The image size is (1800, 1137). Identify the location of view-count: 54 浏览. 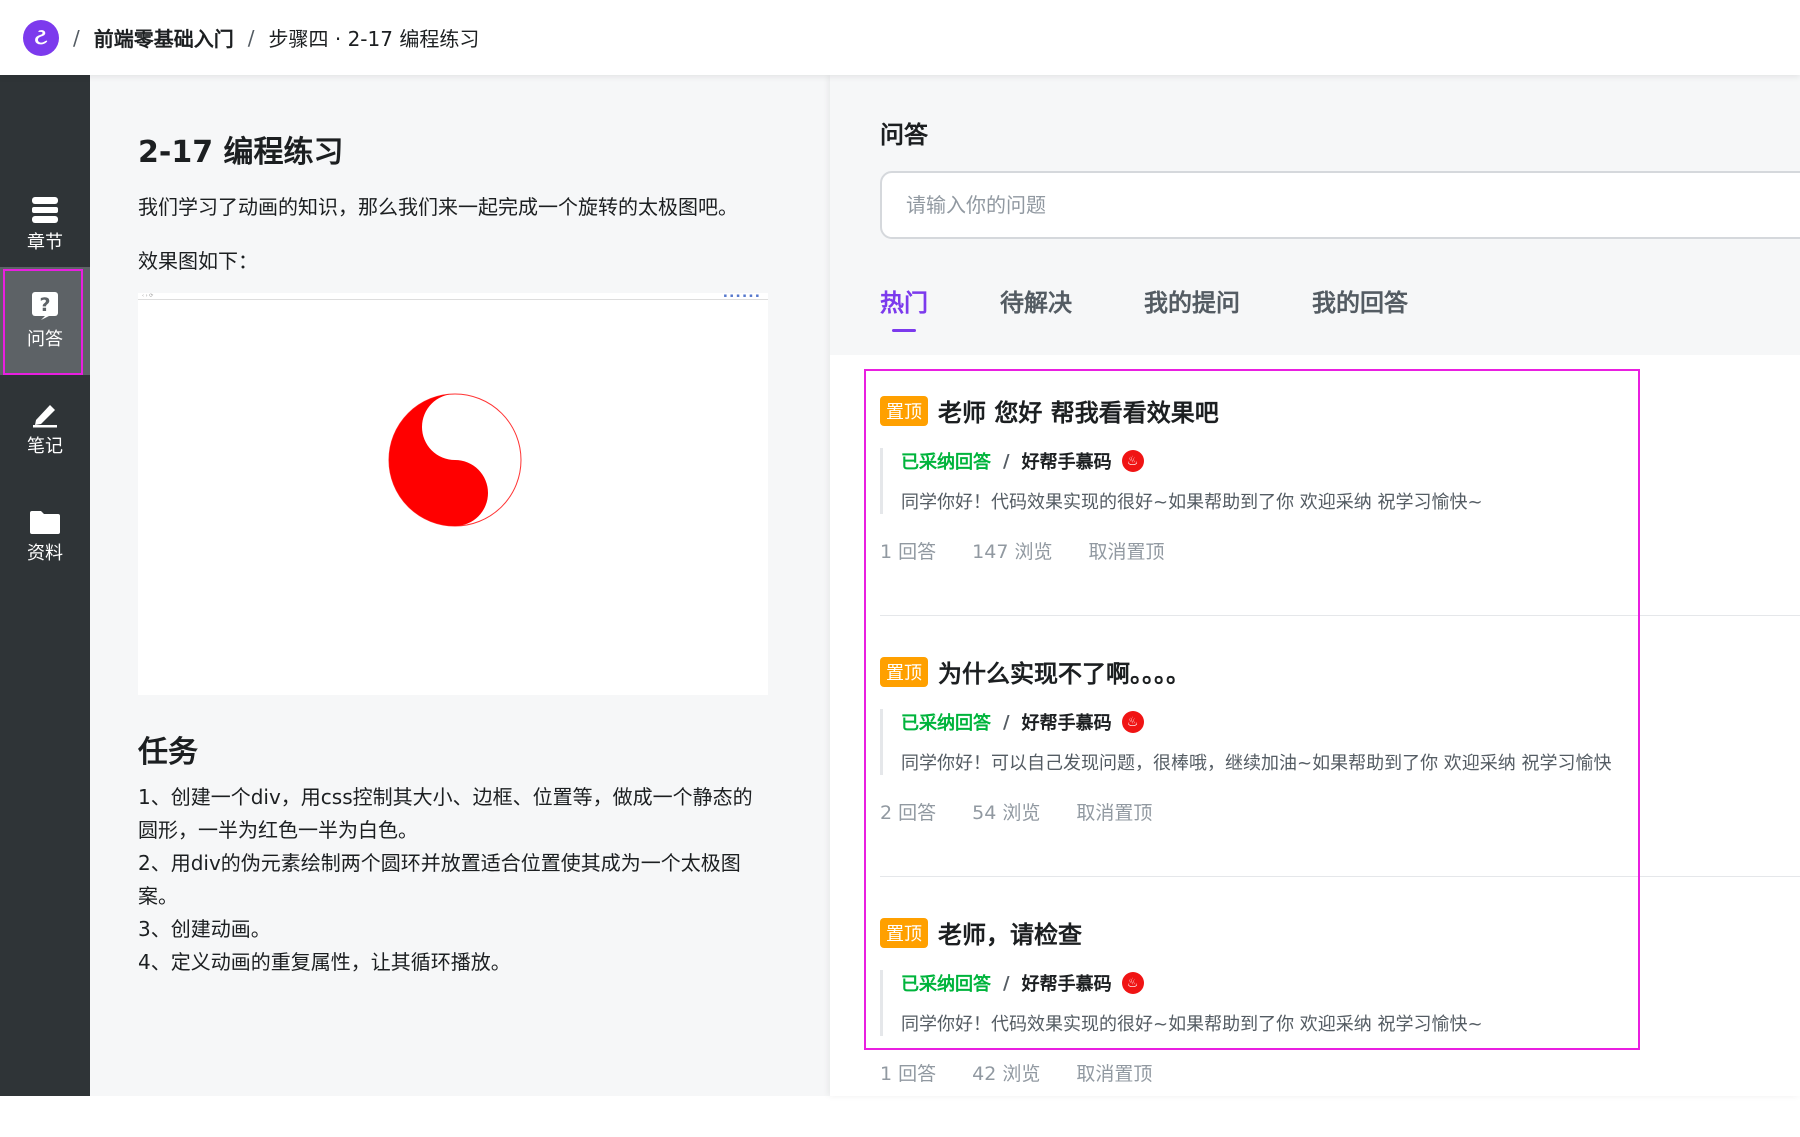
(1006, 813).